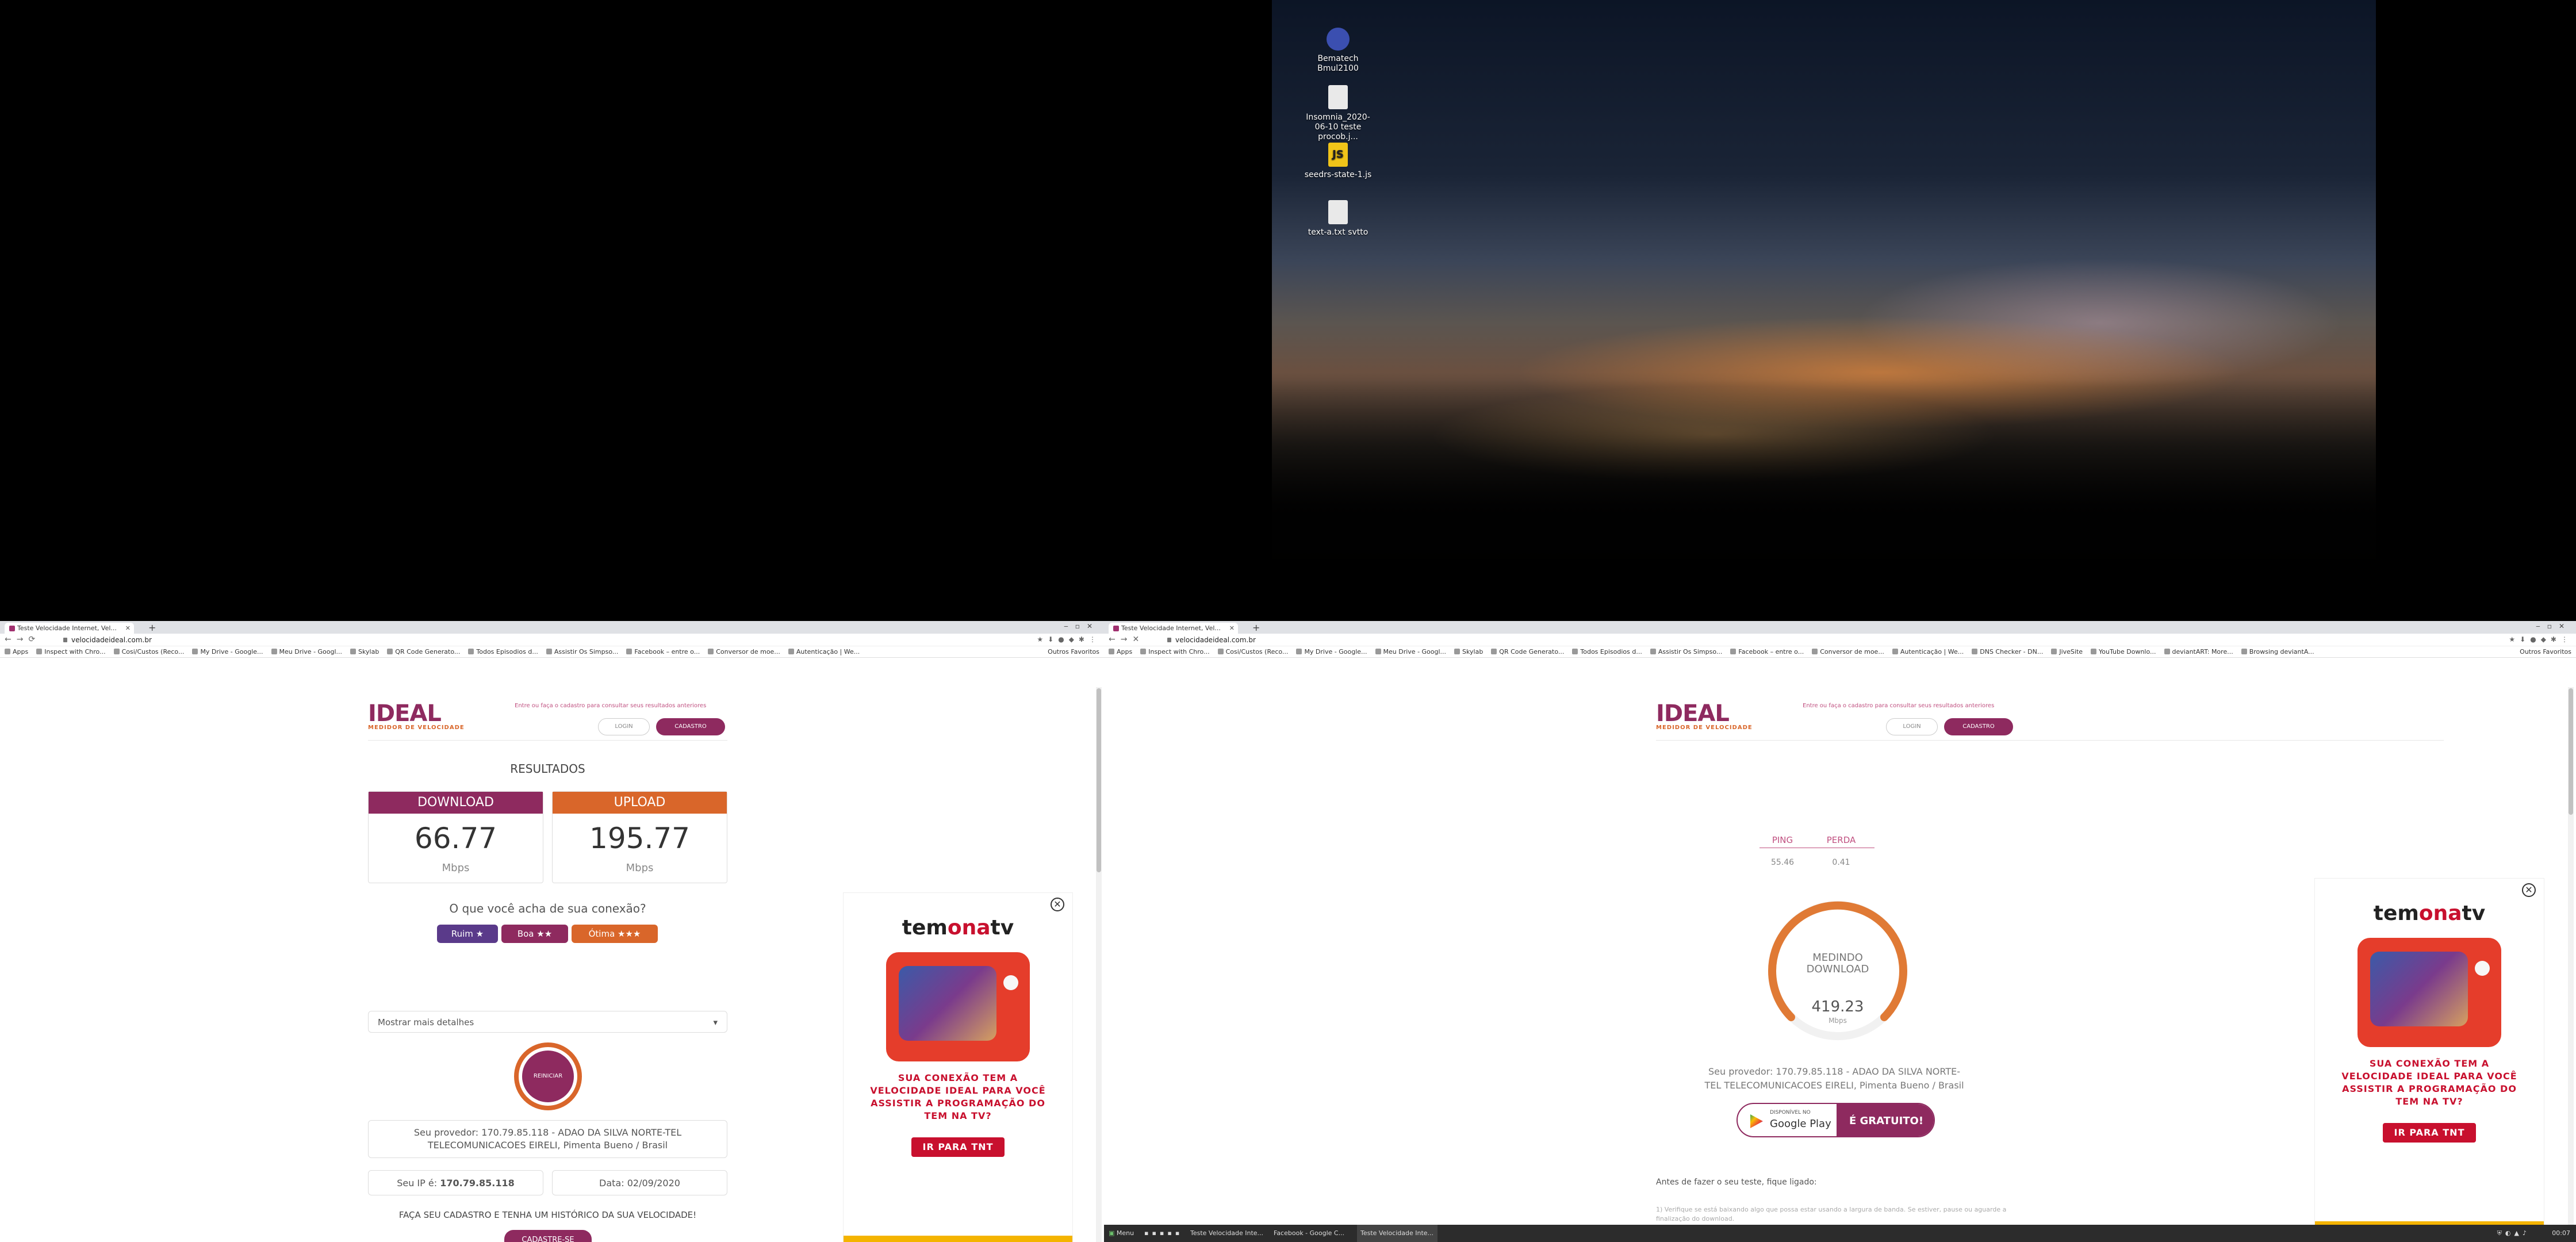 The width and height of the screenshot is (2576, 1242). Describe the element at coordinates (958, 1006) in the screenshot. I see `tv-icon` at that location.